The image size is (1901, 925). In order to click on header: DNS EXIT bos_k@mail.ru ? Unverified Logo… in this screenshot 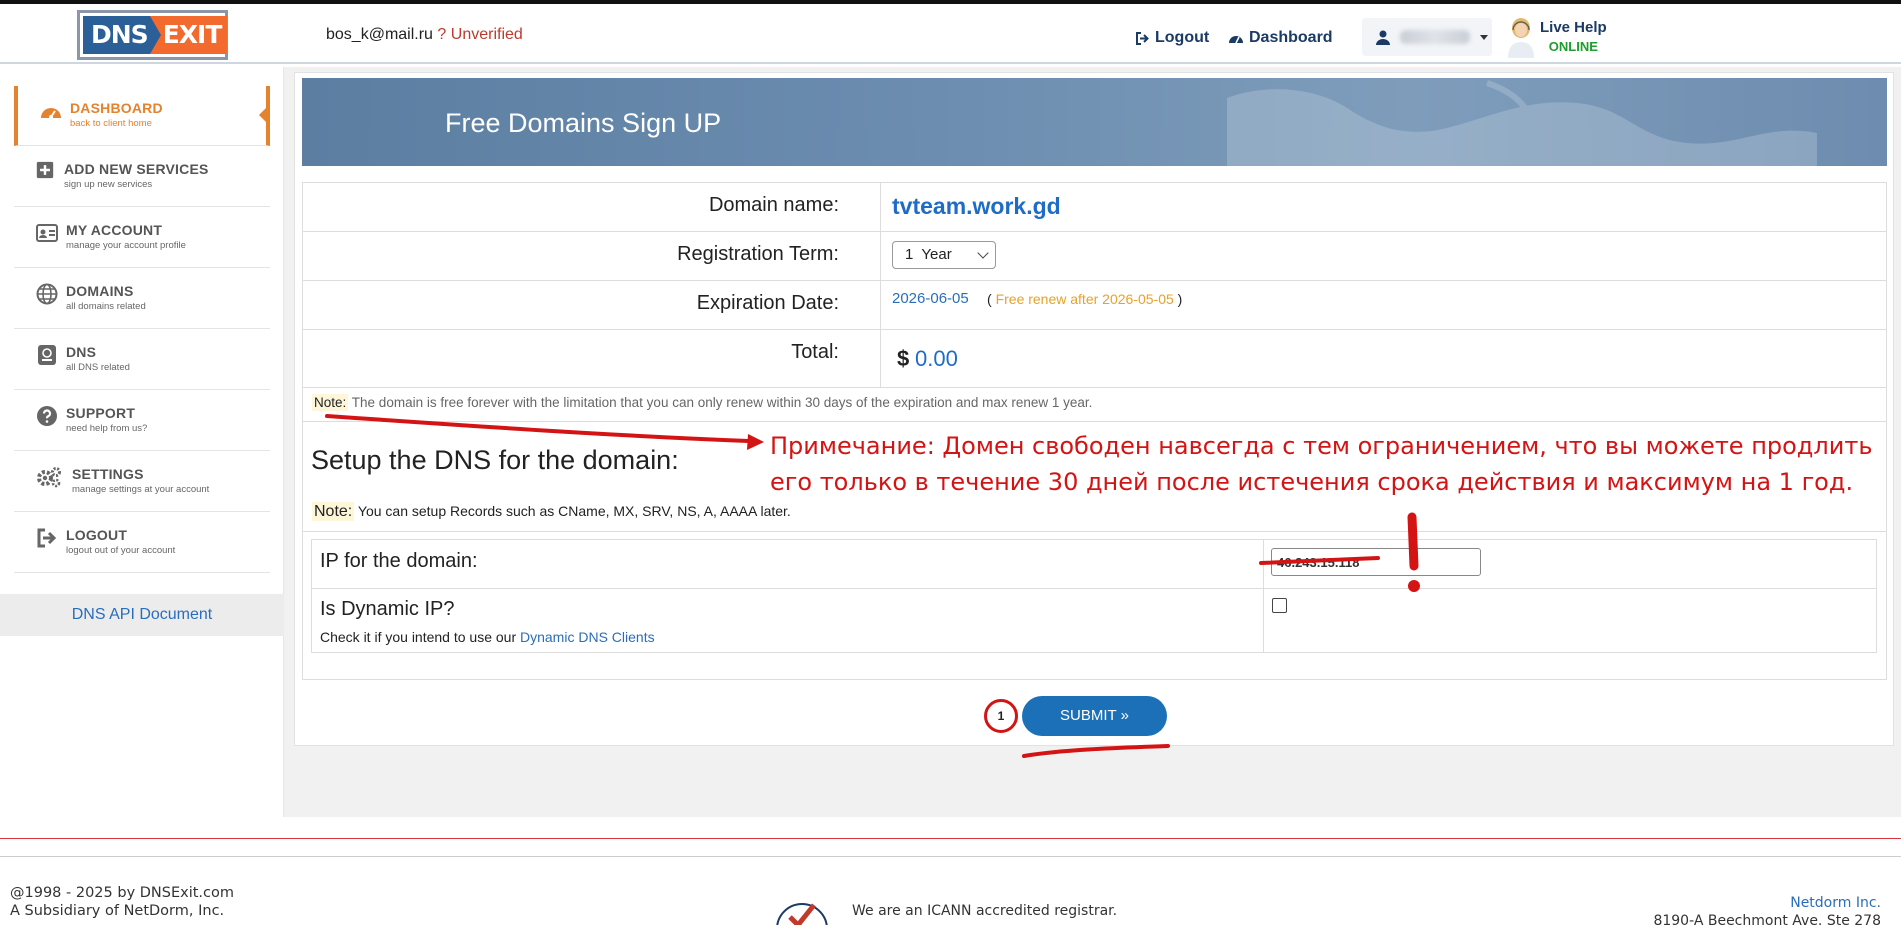, I will do `click(950, 34)`.